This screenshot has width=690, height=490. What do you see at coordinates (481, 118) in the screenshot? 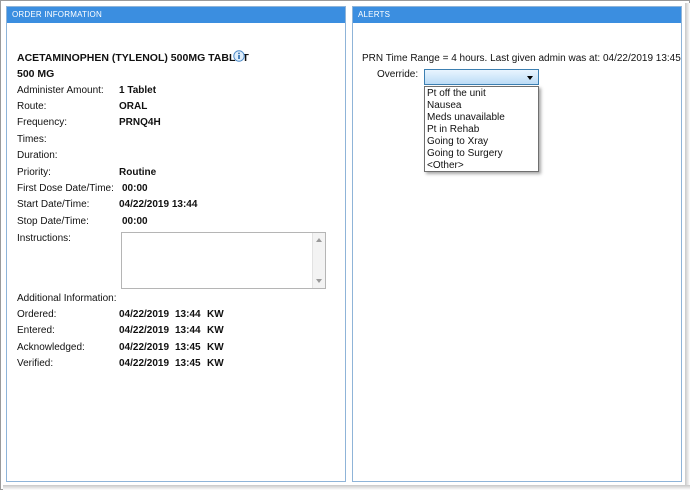
I see `override-option-meds-unavailable: Meds unavailable` at bounding box center [481, 118].